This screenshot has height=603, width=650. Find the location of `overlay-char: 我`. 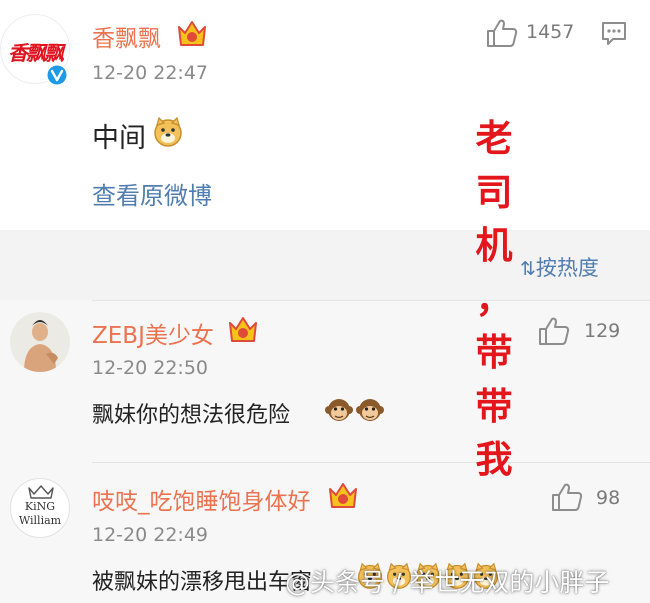

overlay-char: 我 is located at coordinates (494, 459).